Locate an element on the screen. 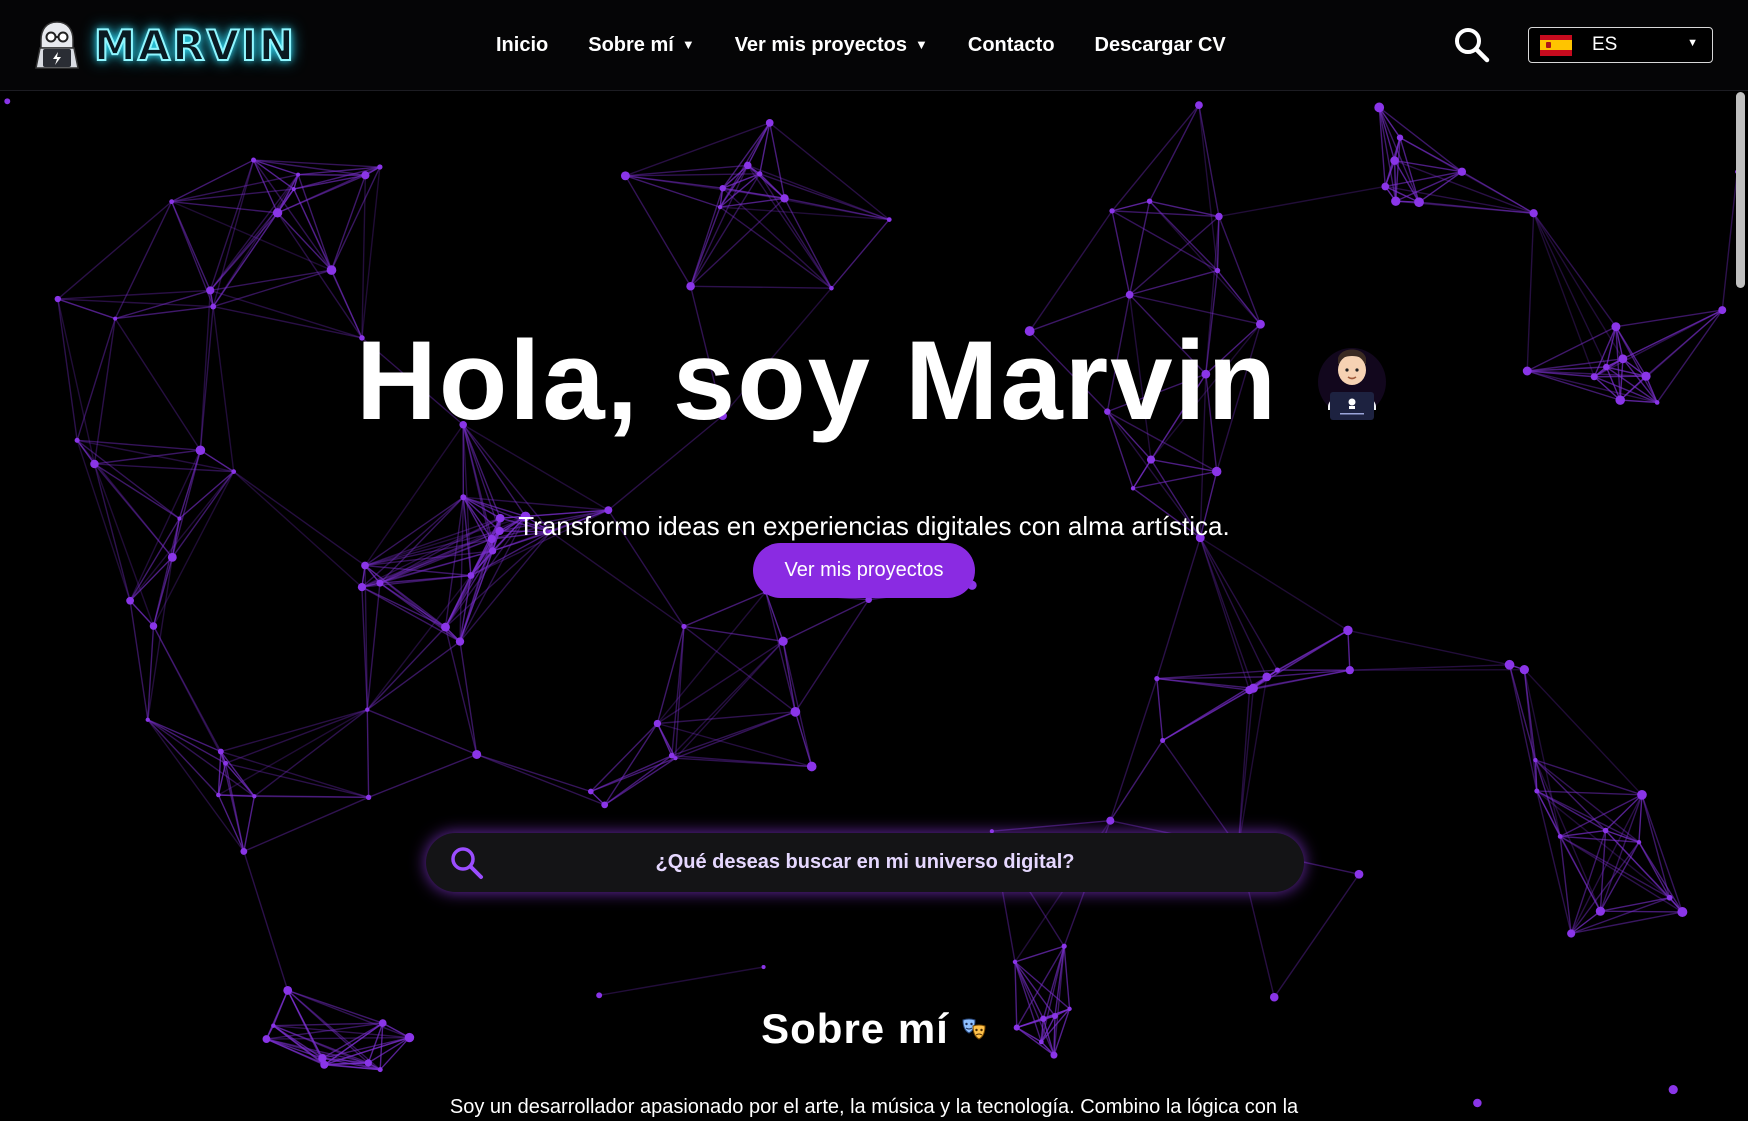  nav-item-descargar-cv: Descargar CV is located at coordinates (1160, 45).